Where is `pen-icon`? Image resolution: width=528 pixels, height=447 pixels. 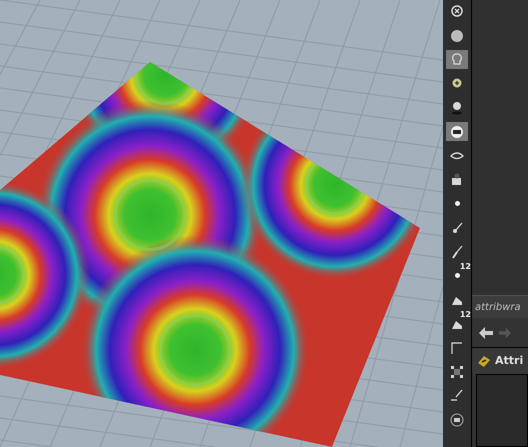
pen-icon is located at coordinates (457, 396).